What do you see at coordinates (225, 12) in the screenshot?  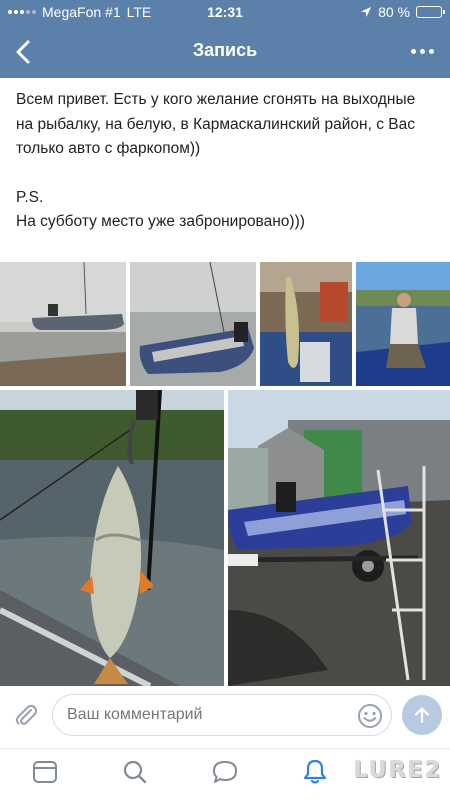 I see `status-bar: MegaFon #1 LTE 12:31 80 %` at bounding box center [225, 12].